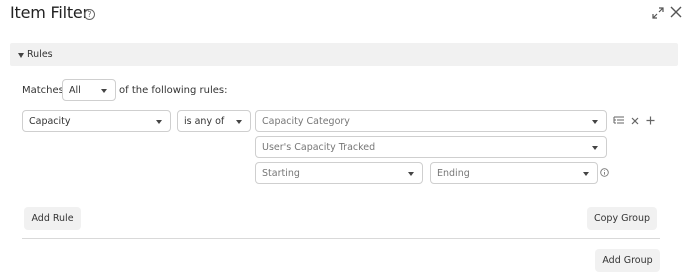 The image size is (688, 280). I want to click on add-rule-button: Add Rule, so click(52, 218).